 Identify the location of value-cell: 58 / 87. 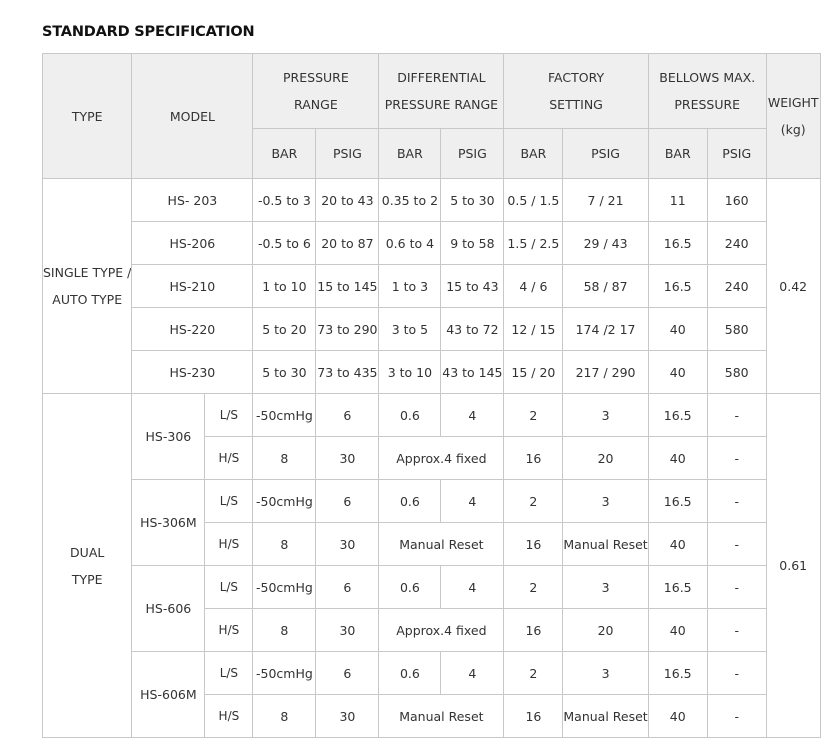
(605, 286).